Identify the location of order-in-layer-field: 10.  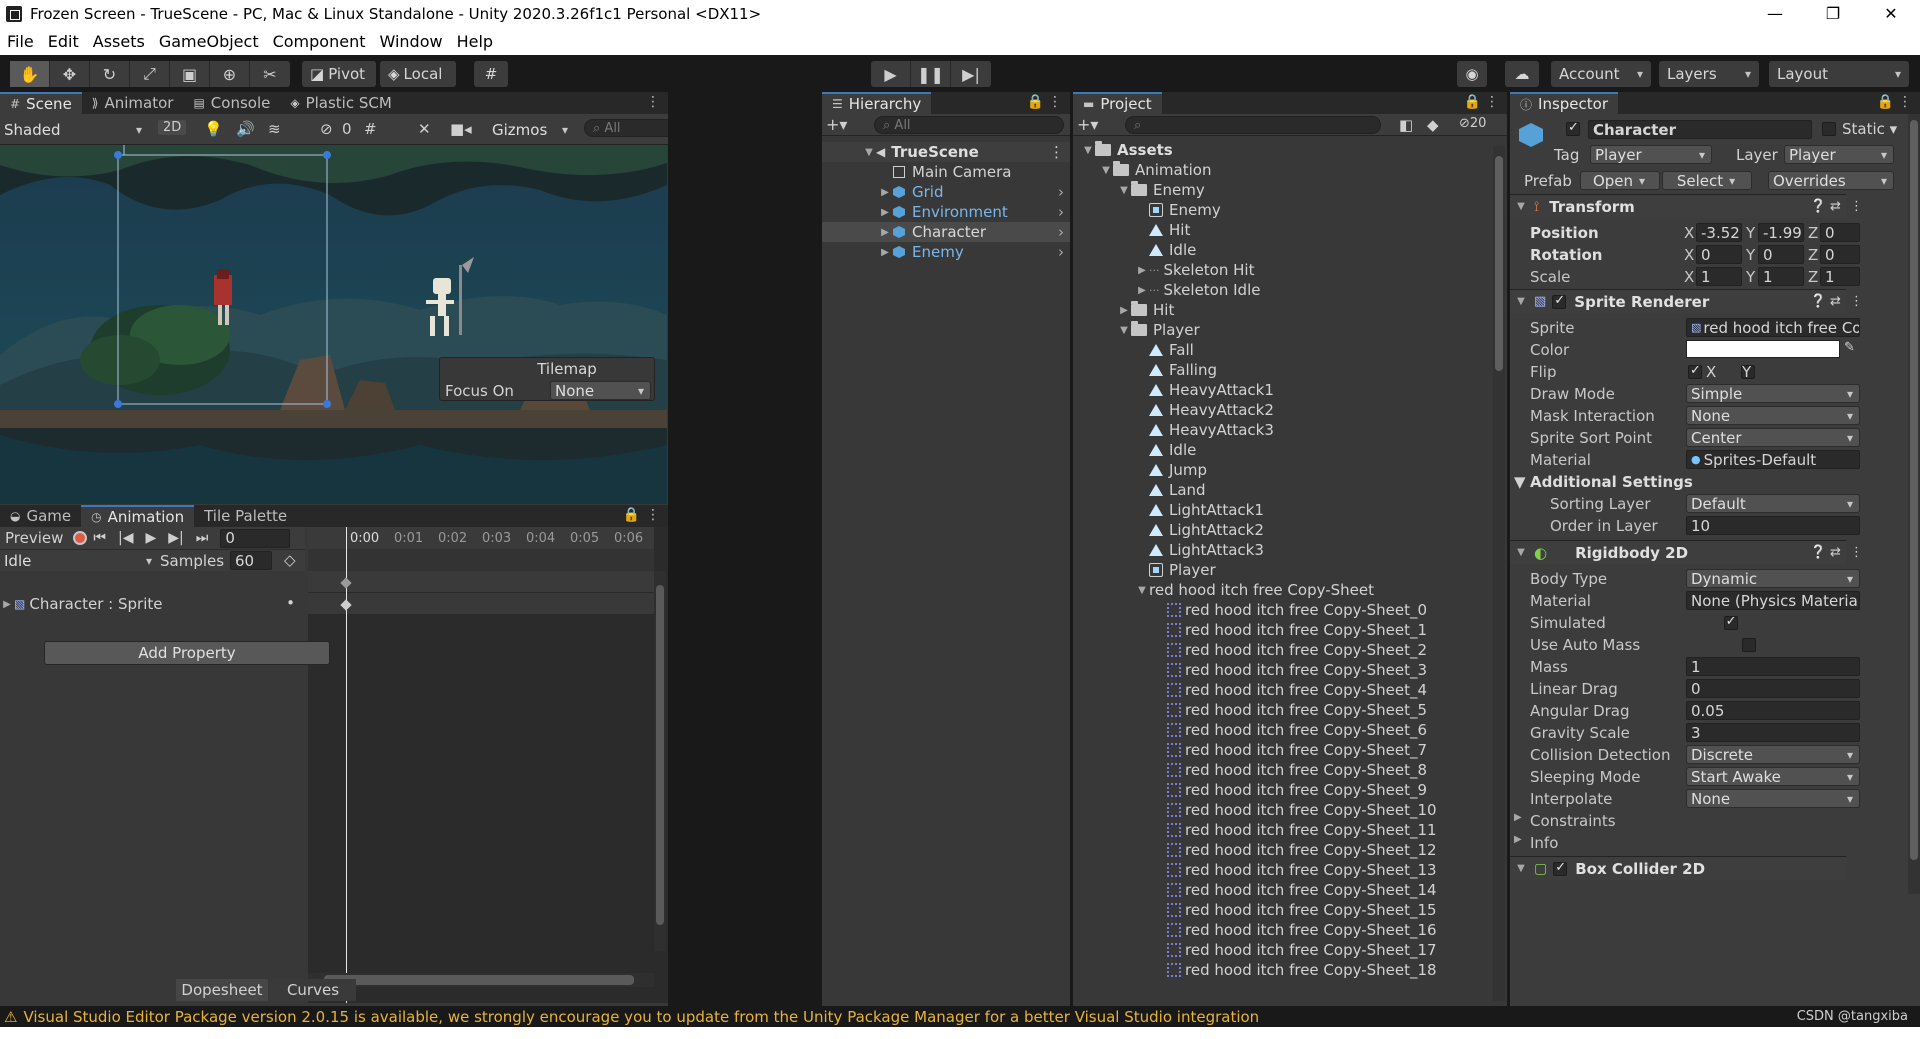
(1773, 525).